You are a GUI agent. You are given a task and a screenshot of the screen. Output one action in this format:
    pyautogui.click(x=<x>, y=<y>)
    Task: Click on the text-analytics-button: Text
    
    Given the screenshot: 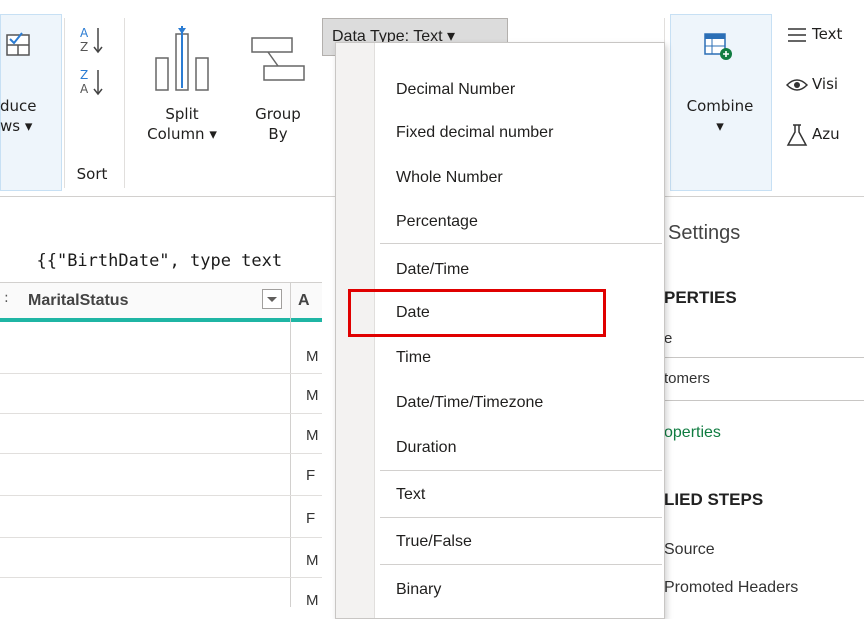 What is the action you would take?
    pyautogui.click(x=824, y=35)
    